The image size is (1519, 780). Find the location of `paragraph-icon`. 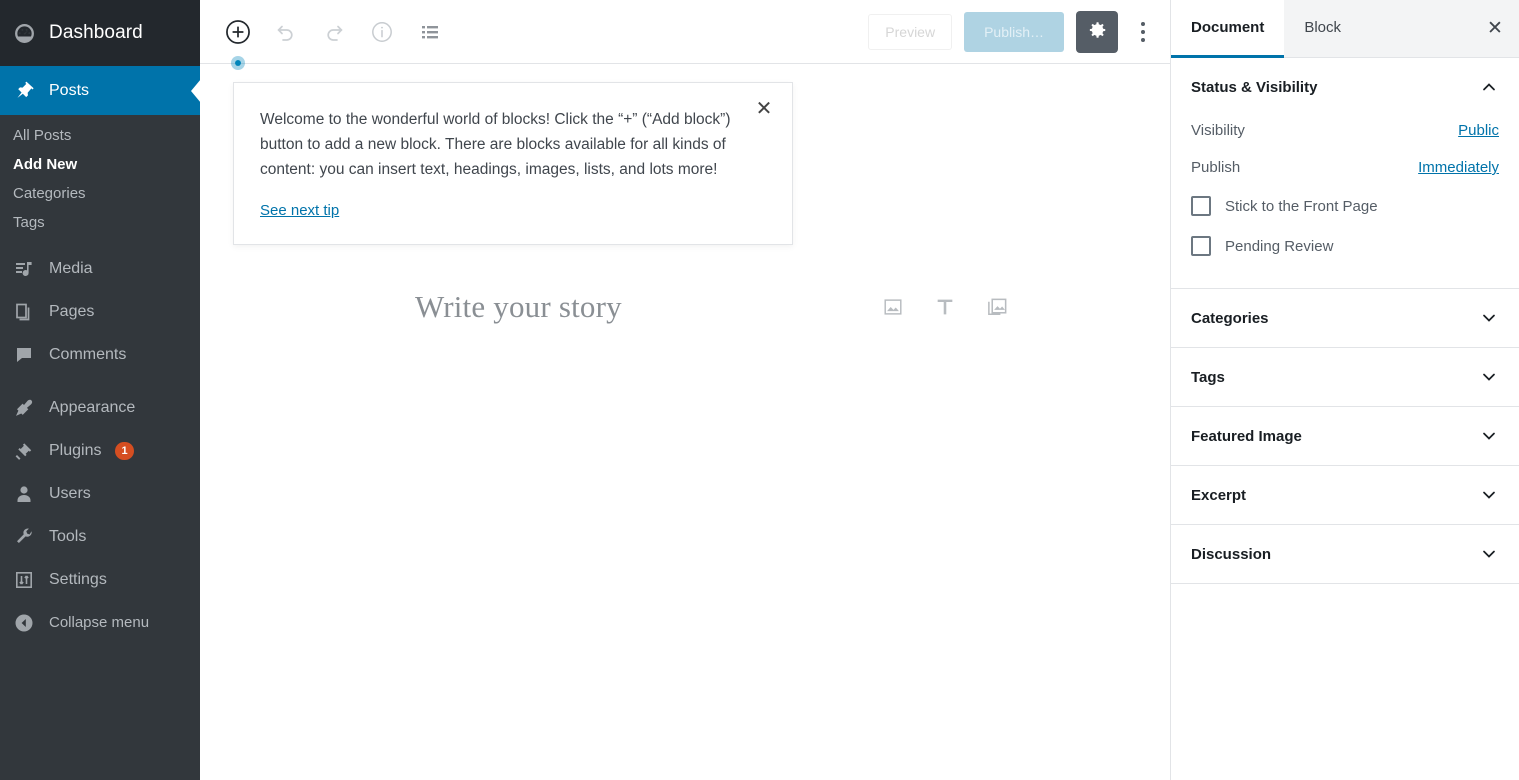

paragraph-icon is located at coordinates (945, 307).